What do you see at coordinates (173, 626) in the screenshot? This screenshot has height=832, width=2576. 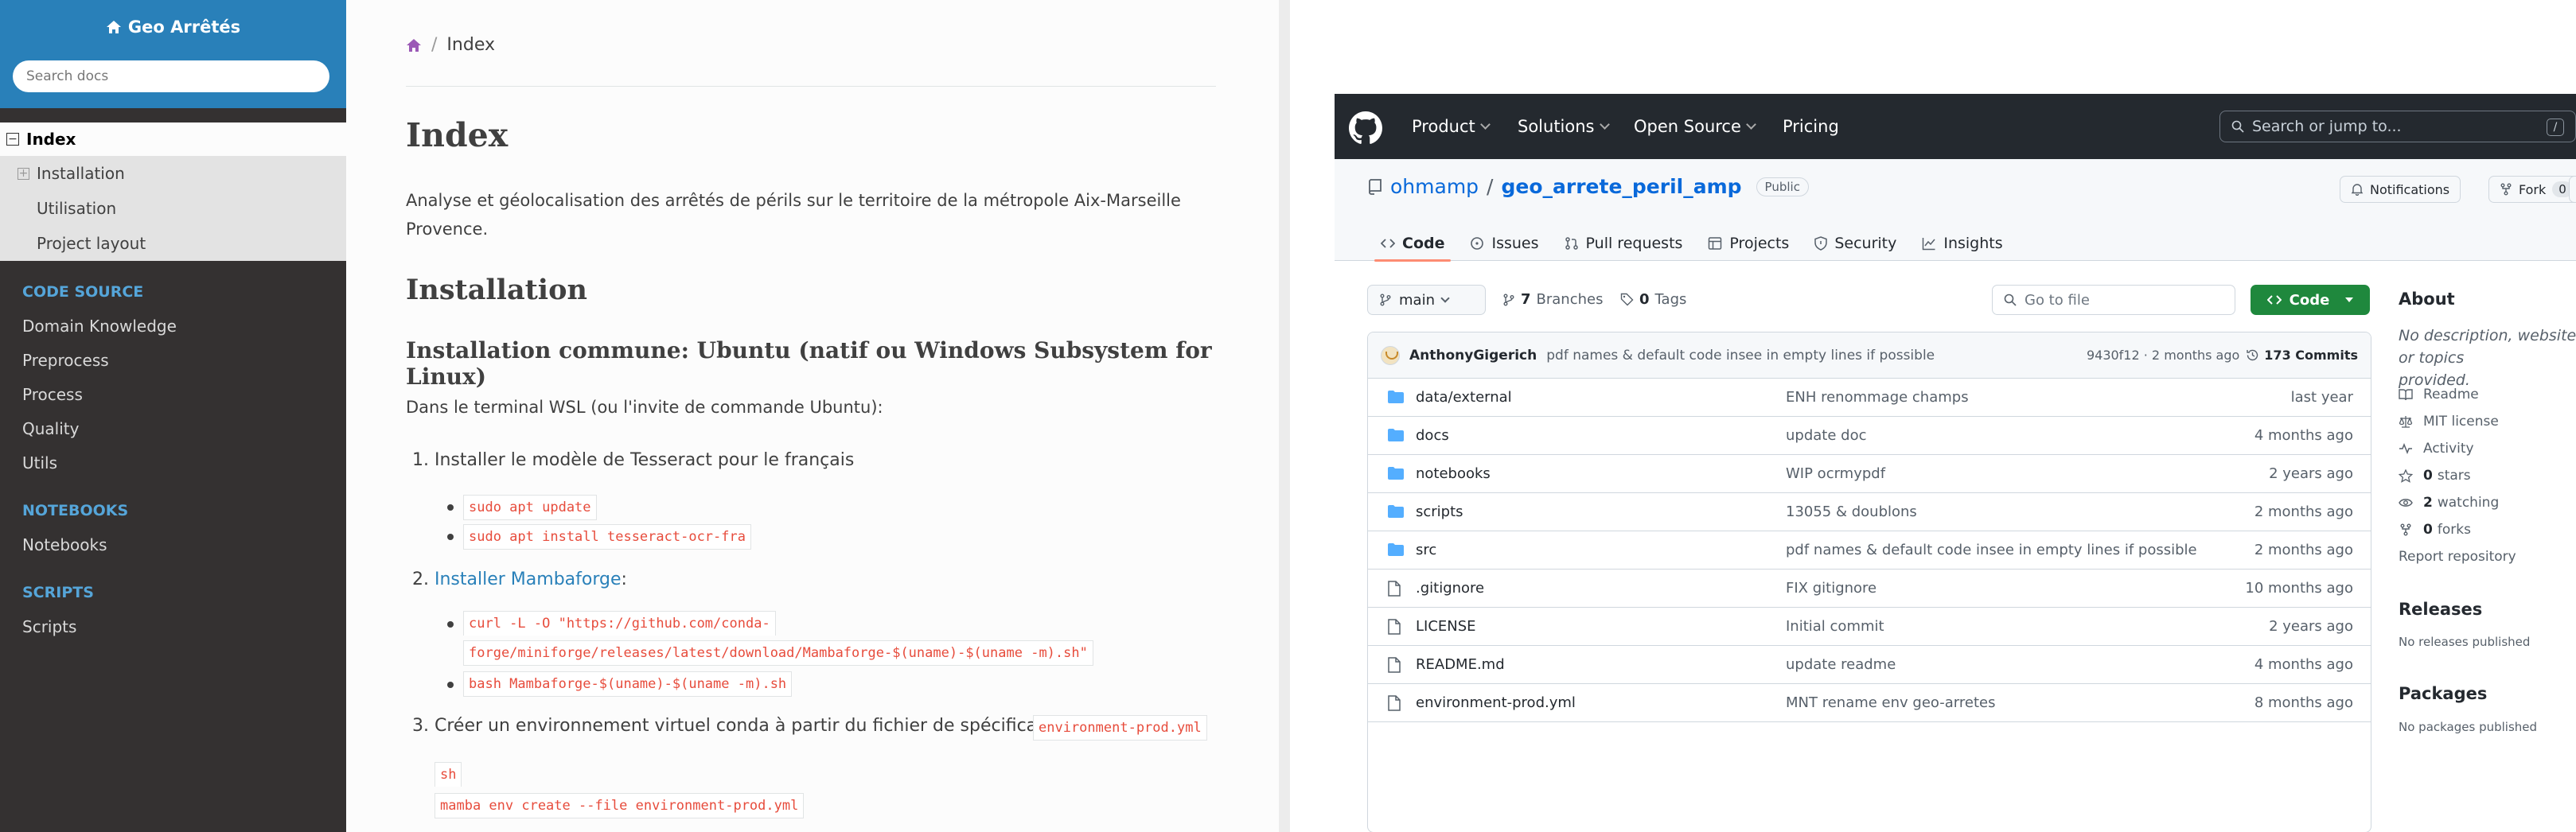 I see `nav-link-scripts: Scripts` at bounding box center [173, 626].